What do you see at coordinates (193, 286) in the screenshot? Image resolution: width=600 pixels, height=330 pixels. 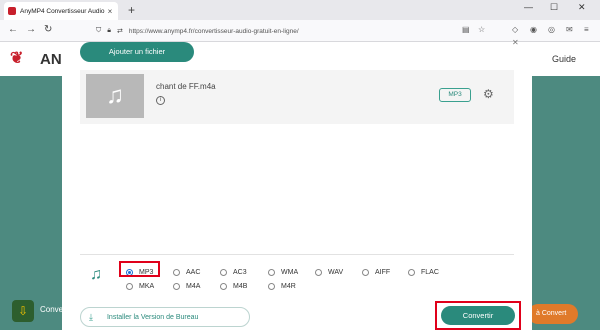 I see `format-label: M4A` at bounding box center [193, 286].